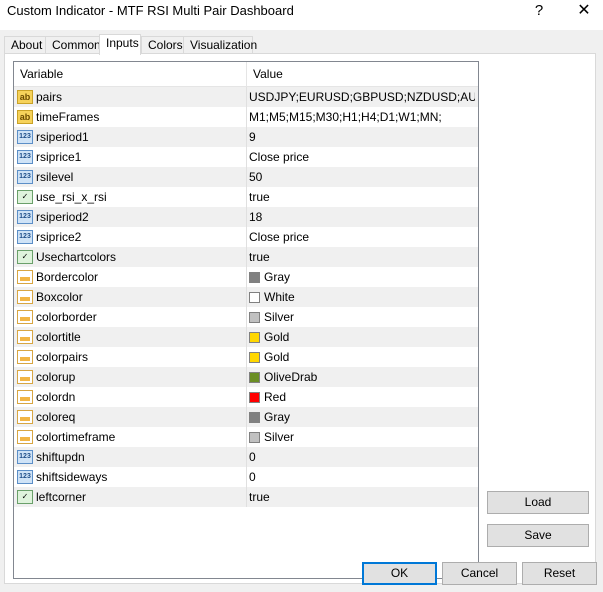 This screenshot has height=592, width=603. What do you see at coordinates (538, 535) in the screenshot?
I see `save-button: Save` at bounding box center [538, 535].